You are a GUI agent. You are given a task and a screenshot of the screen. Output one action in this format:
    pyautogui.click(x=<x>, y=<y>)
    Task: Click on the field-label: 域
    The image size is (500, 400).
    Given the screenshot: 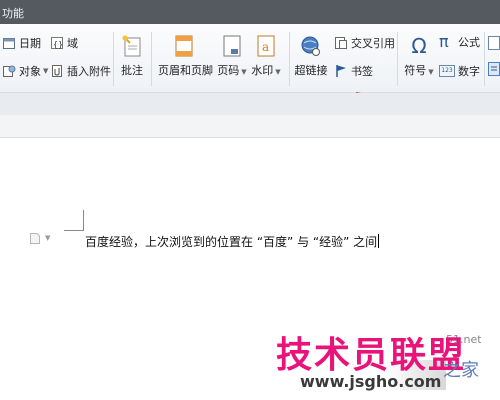 What is the action you would take?
    pyautogui.click(x=72, y=43)
    